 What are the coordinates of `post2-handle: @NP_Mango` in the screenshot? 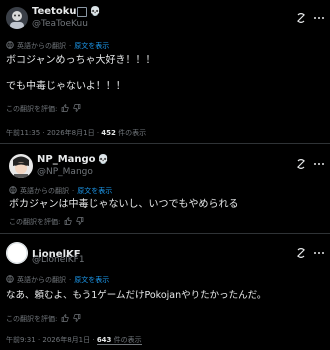 It's located at (65, 172).